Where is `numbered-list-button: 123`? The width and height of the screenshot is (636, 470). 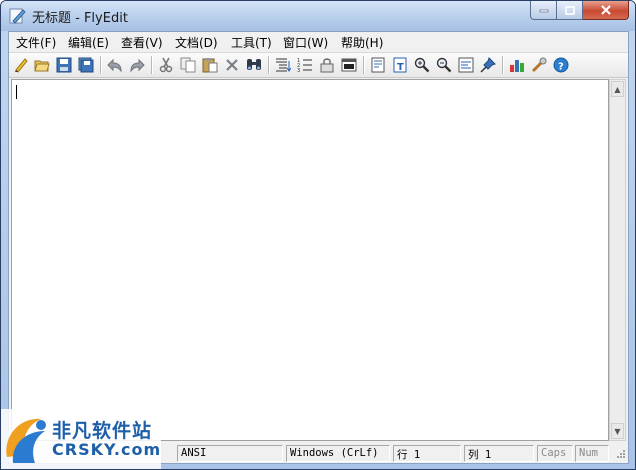 numbered-list-button: 123 is located at coordinates (305, 65).